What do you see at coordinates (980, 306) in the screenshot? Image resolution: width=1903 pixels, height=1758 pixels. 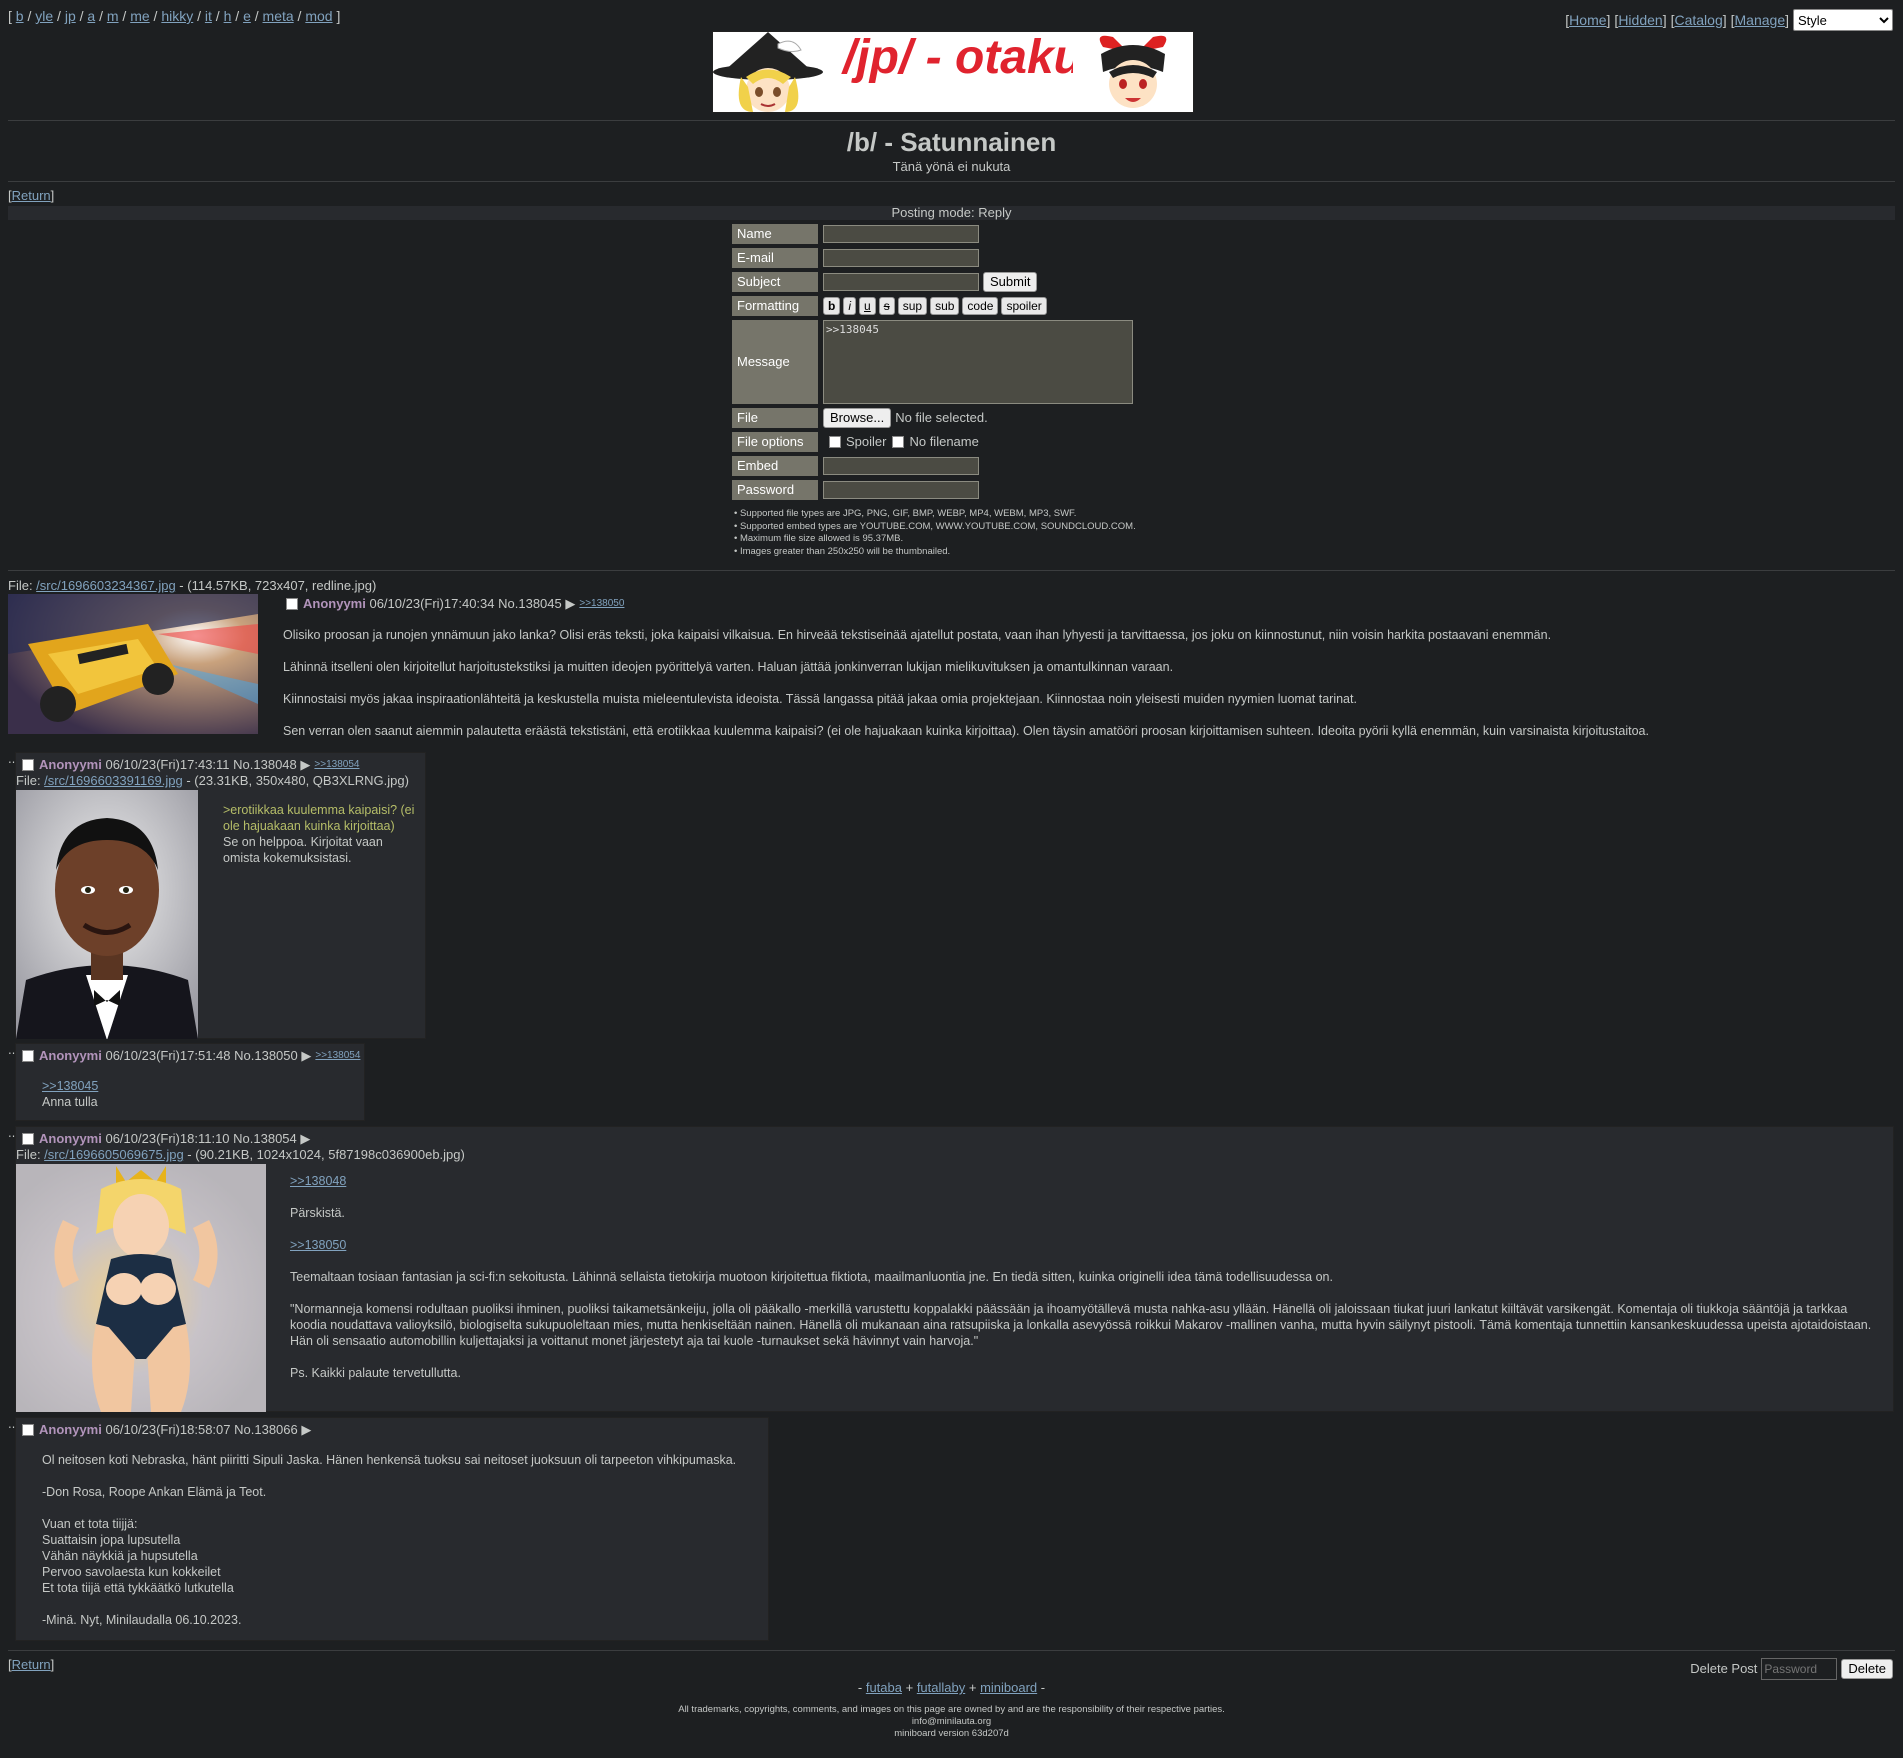 I see `code-button: code` at bounding box center [980, 306].